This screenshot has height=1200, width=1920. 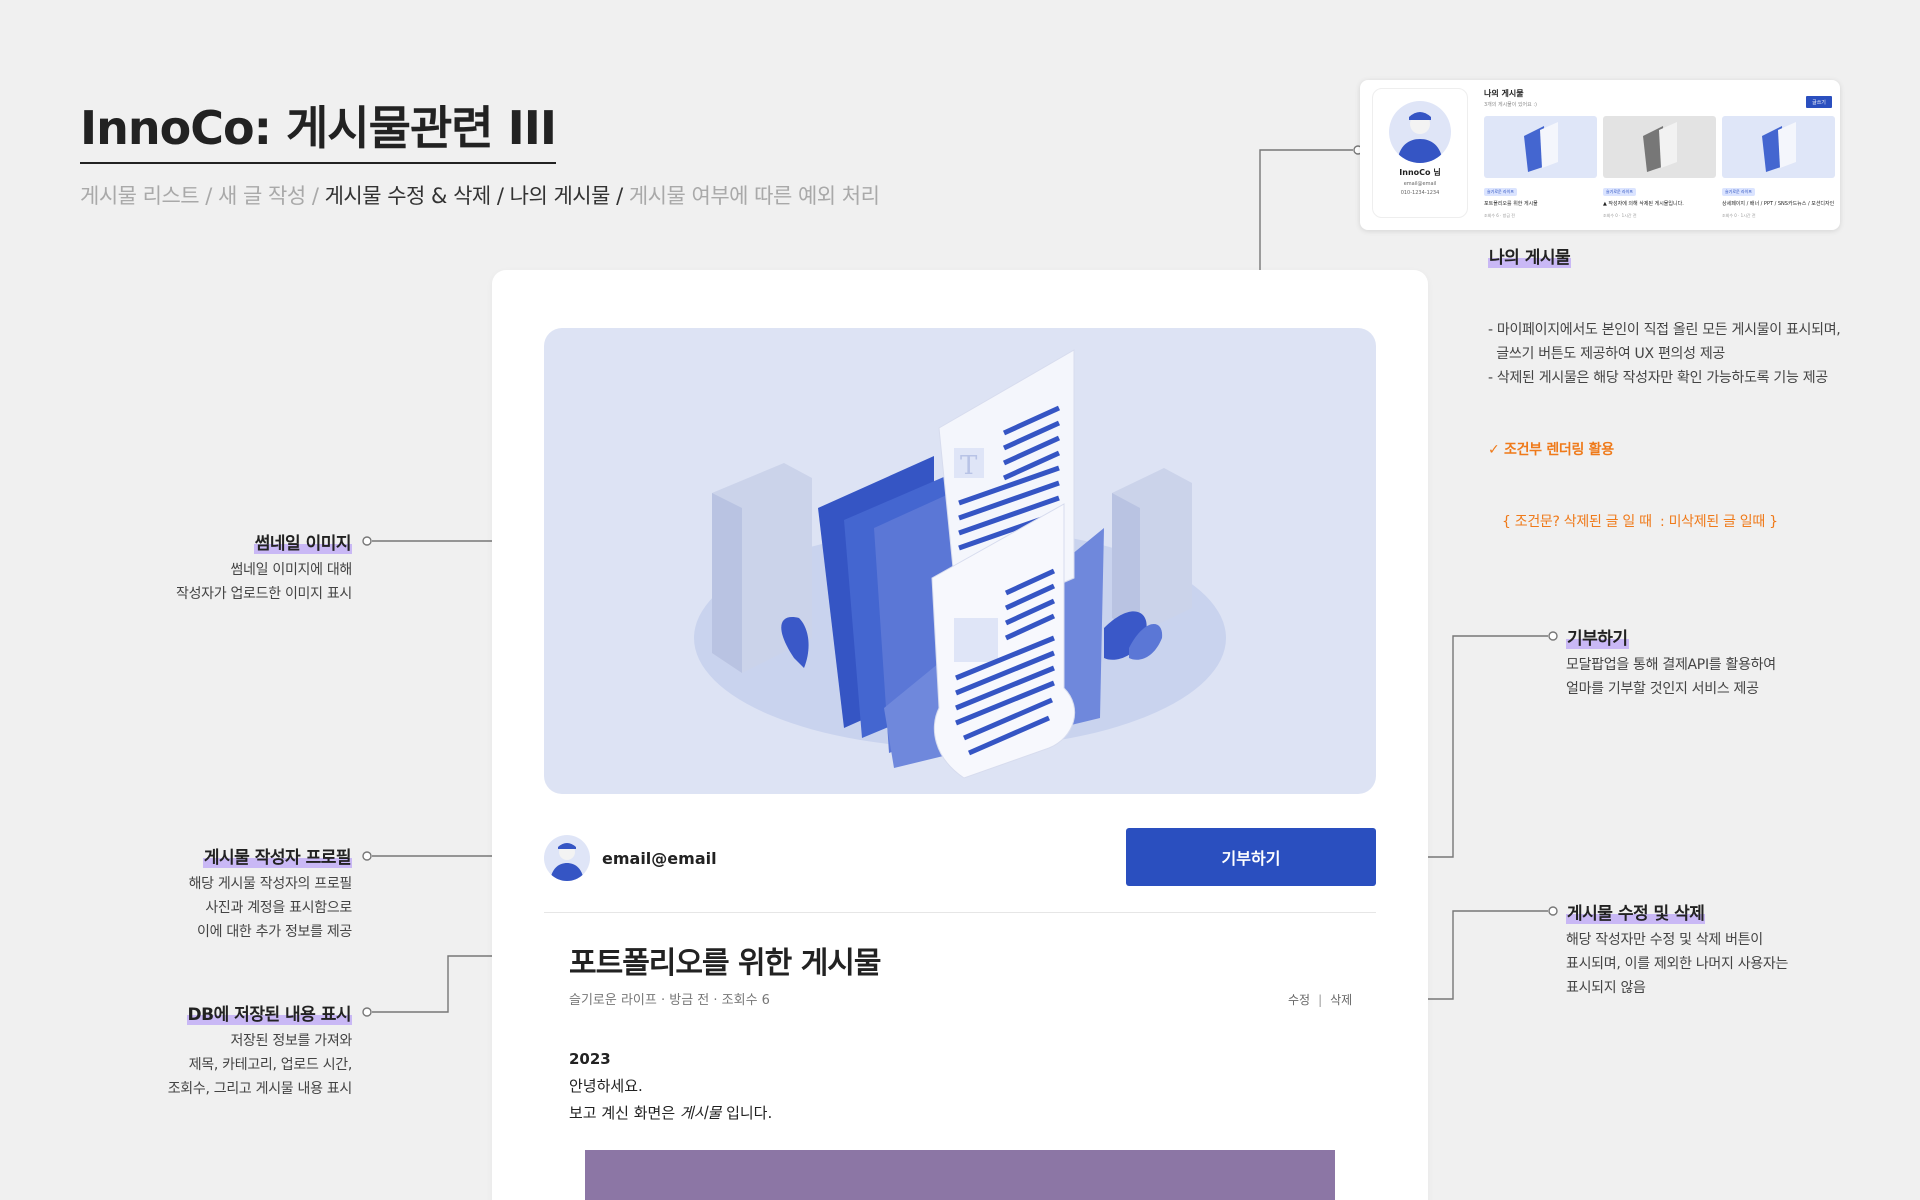 I want to click on anno-donate-desc: 모달팝업을 통해 결제API를 활용하여 얼마를 기부할 것인지 서비스 제공, so click(x=1671, y=677).